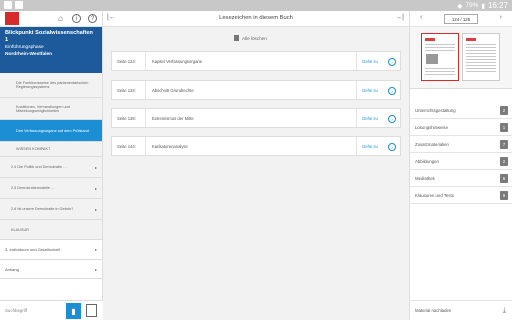 Image resolution: width=512 pixels, height=320 pixels. Describe the element at coordinates (51, 19) in the screenshot. I see `left-toolbar: ⌂ i ?` at that location.